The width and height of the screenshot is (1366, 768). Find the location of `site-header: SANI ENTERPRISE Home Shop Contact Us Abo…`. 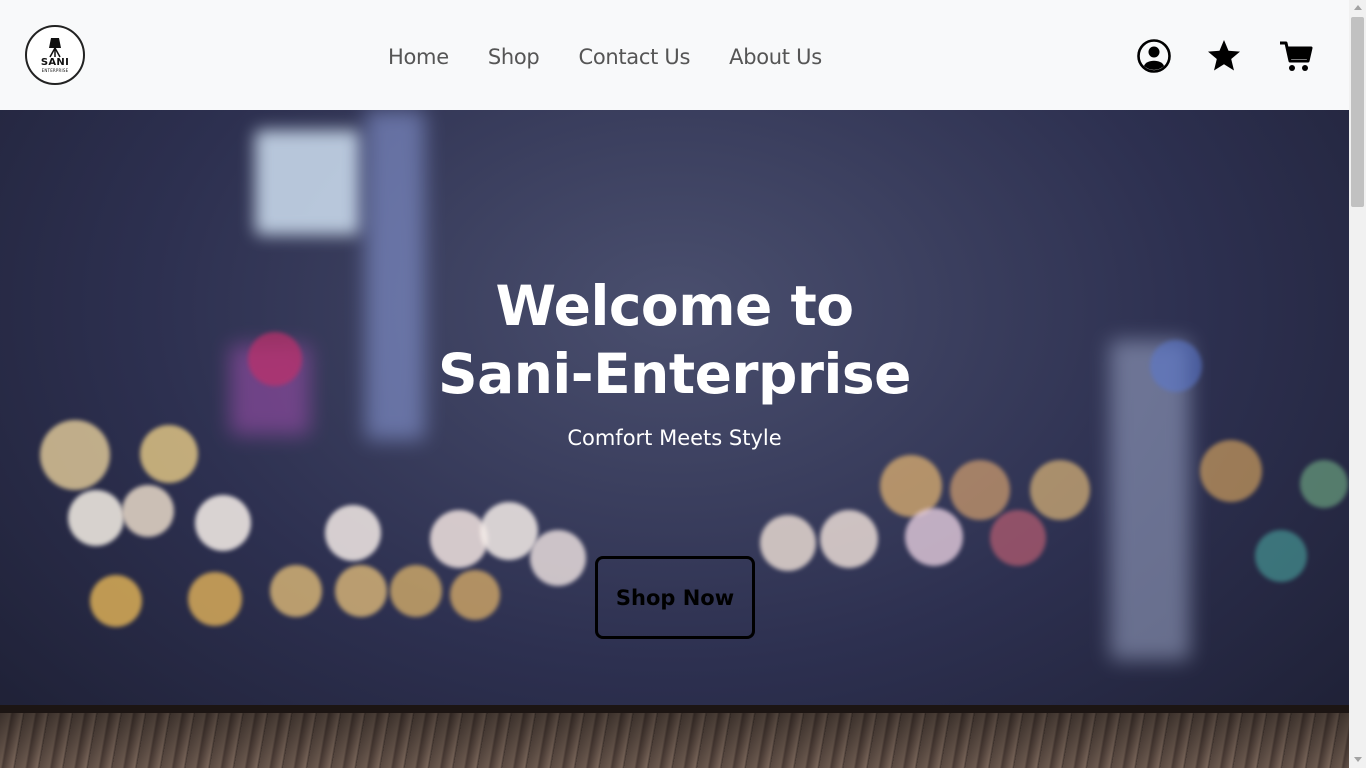

site-header: SANI ENTERPRISE Home Shop Contact Us Abo… is located at coordinates (674, 55).